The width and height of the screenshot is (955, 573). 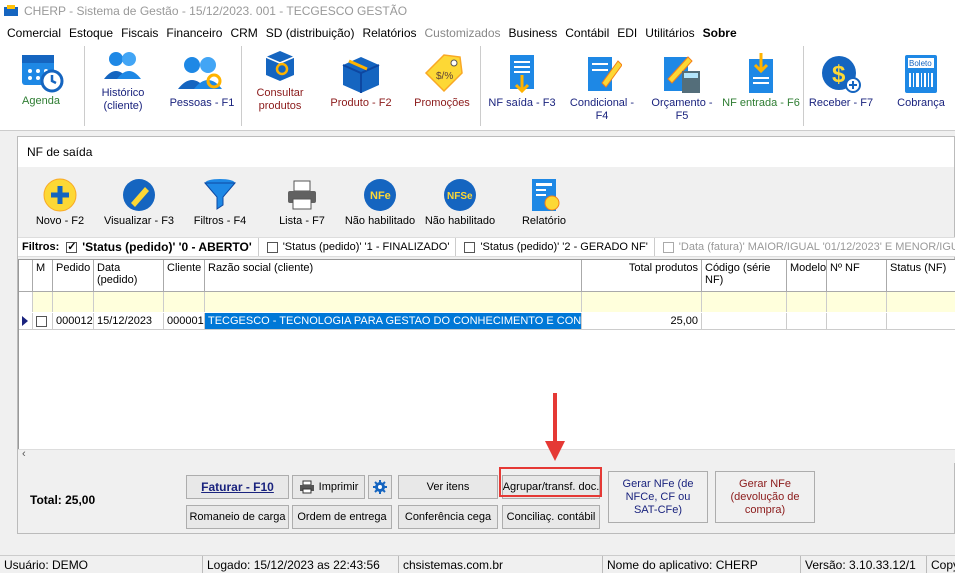 What do you see at coordinates (921, 81) in the screenshot?
I see `ribbon-cobranca: Boleto Cobrança` at bounding box center [921, 81].